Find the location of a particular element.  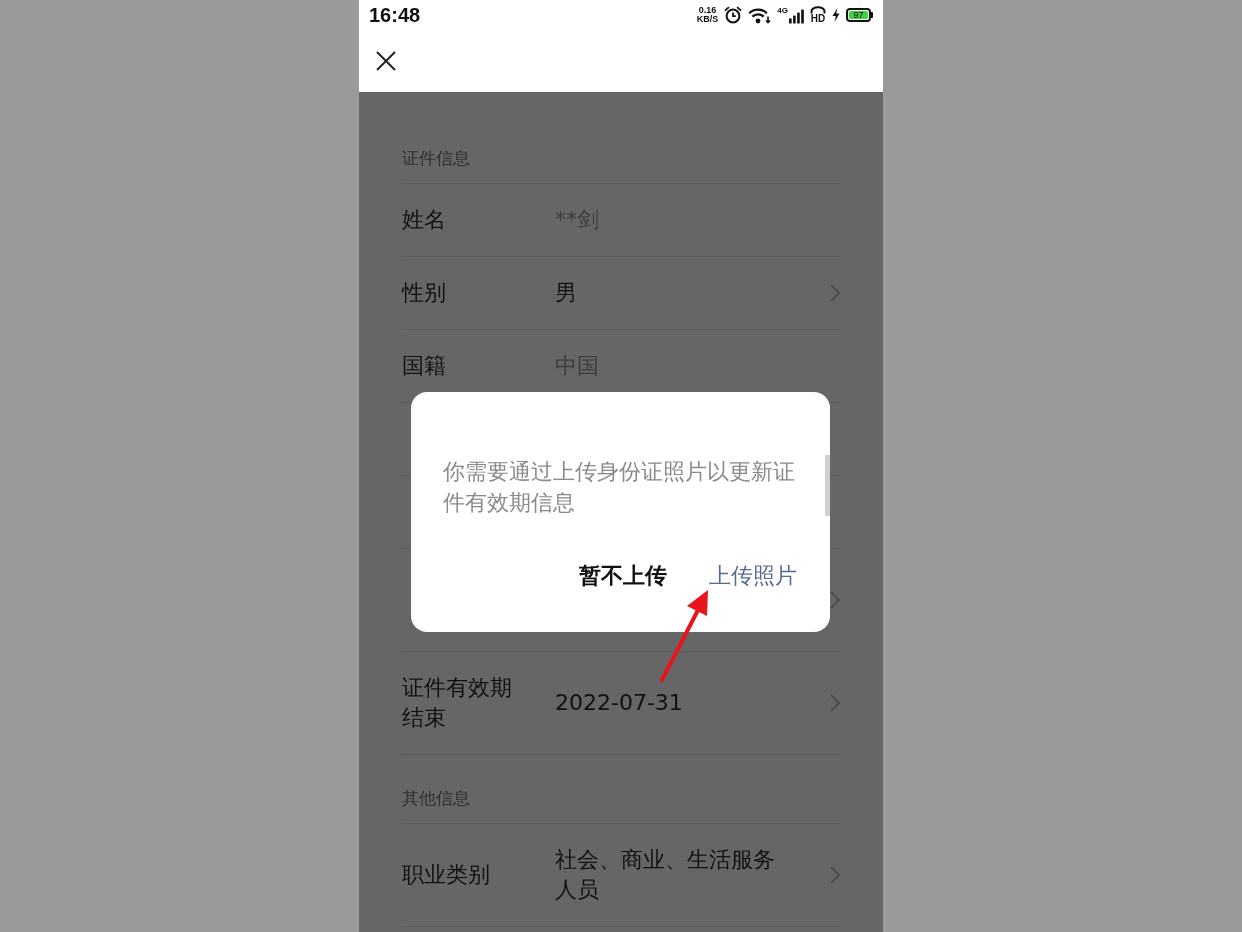

field-value: 男 is located at coordinates (671, 293).